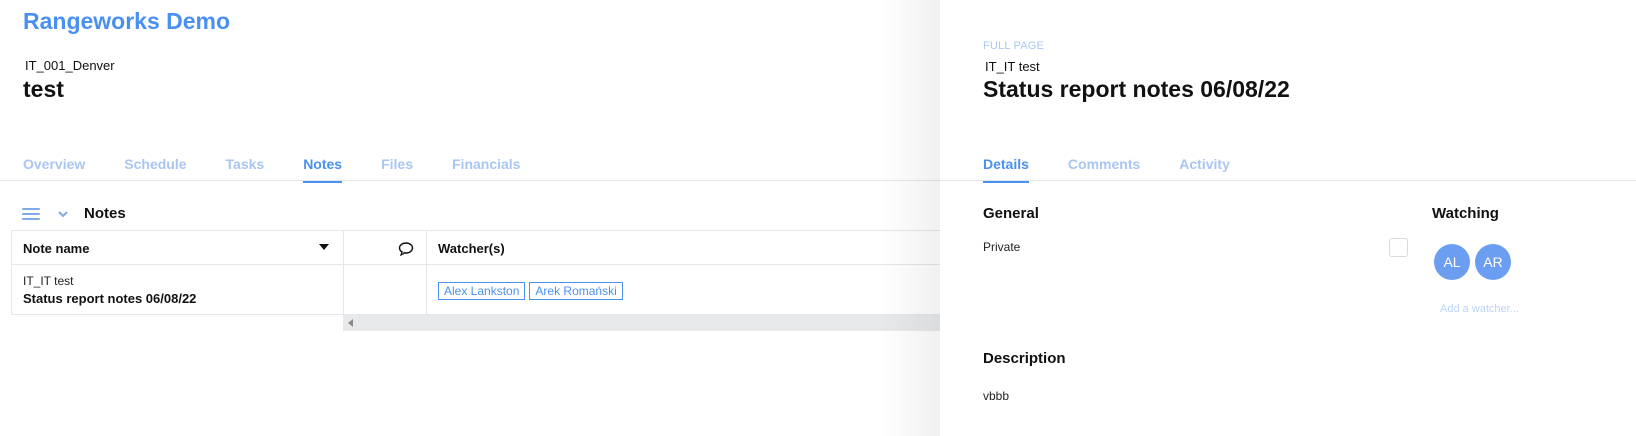  I want to click on watching-heading: Watching, so click(1465, 213).